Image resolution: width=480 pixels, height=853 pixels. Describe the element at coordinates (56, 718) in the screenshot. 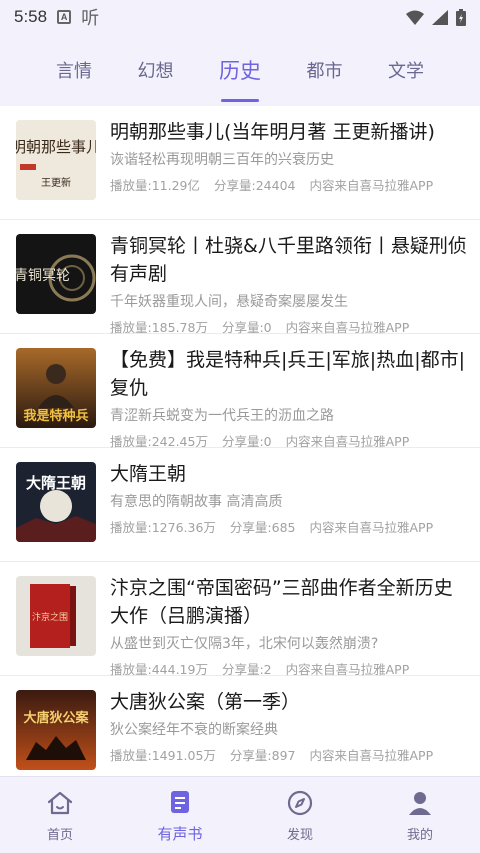

I see `cover-title: 大唐狄公案` at that location.